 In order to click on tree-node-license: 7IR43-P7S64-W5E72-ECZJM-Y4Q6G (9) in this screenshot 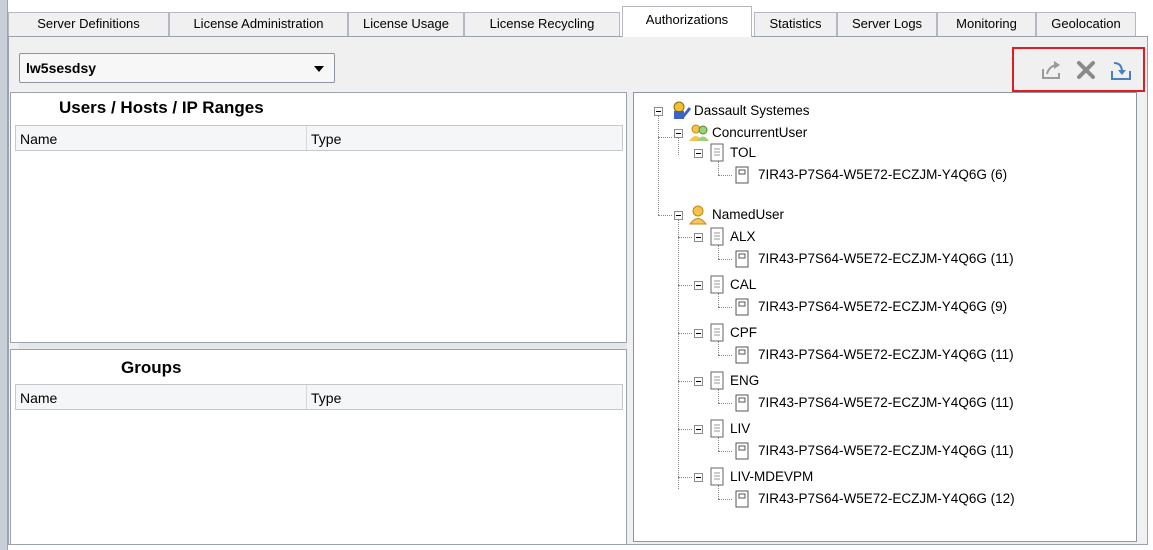, I will do `click(914, 307)`.